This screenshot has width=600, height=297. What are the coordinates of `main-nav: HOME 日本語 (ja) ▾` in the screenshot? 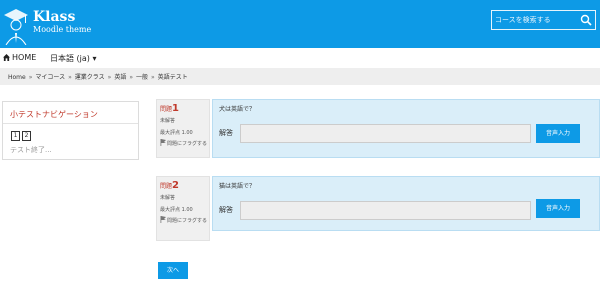 It's located at (300, 58).